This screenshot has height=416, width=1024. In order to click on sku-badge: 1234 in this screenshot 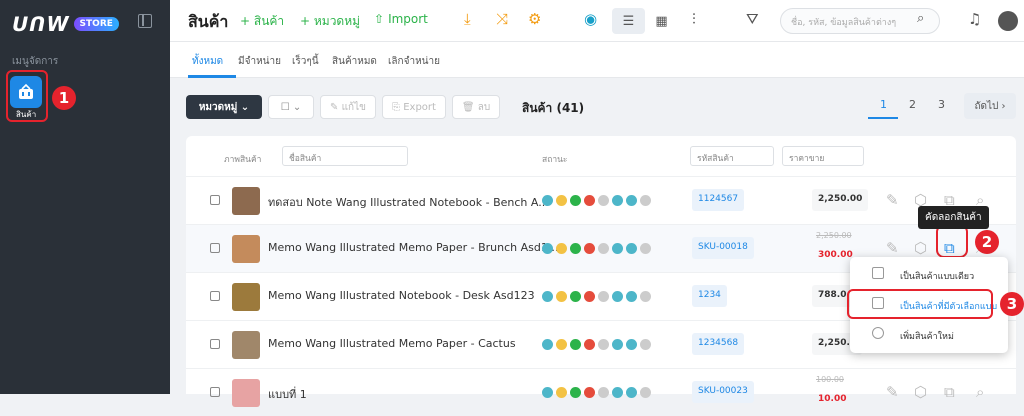, I will do `click(709, 296)`.